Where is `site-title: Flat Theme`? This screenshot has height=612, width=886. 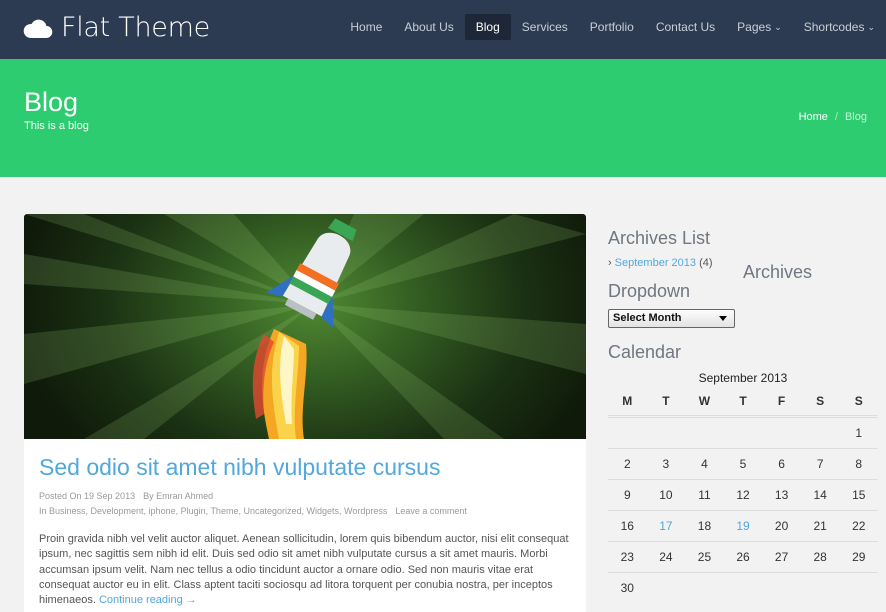 site-title: Flat Theme is located at coordinates (135, 27).